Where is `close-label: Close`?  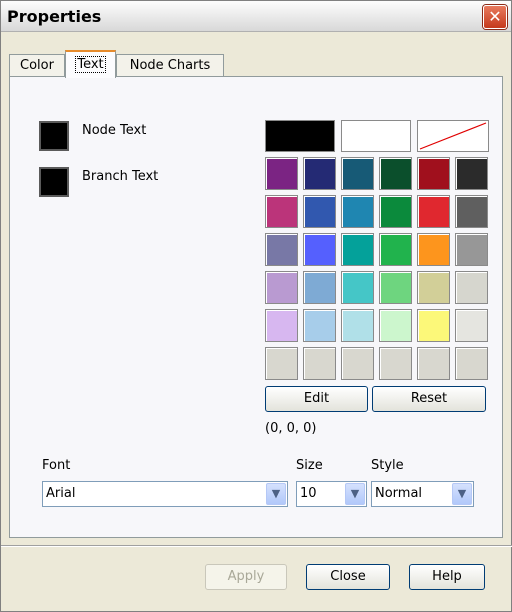
close-label: Close is located at coordinates (348, 576).